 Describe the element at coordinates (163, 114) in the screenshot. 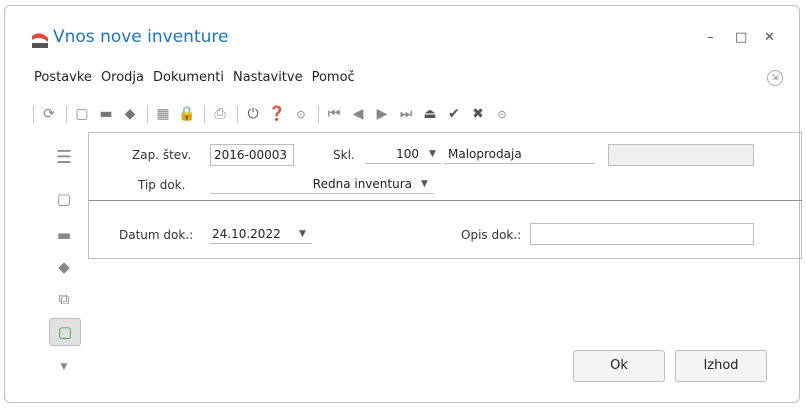

I see `calculator-icon: ▦` at that location.